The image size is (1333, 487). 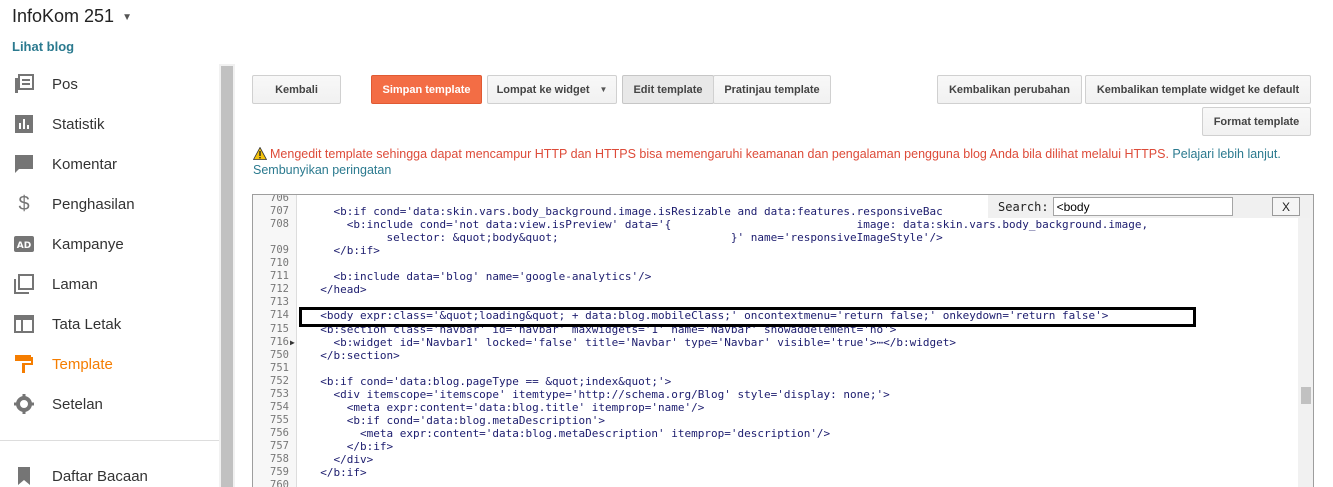 I want to click on jump-to-widget-dropdown: Lompat ke widget ▼, so click(x=552, y=89).